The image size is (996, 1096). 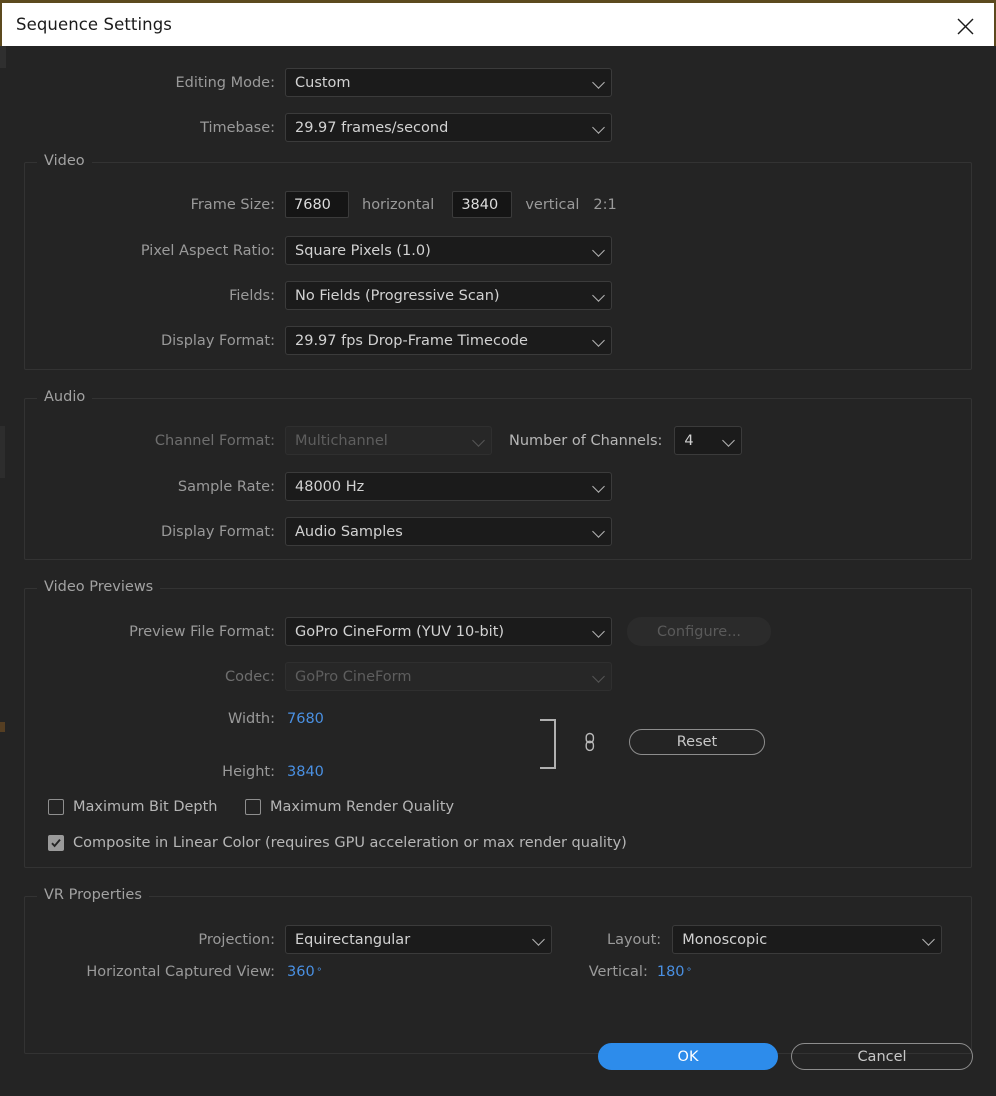 What do you see at coordinates (202, 631) in the screenshot?
I see `preview-file-format-label: Preview File Format:` at bounding box center [202, 631].